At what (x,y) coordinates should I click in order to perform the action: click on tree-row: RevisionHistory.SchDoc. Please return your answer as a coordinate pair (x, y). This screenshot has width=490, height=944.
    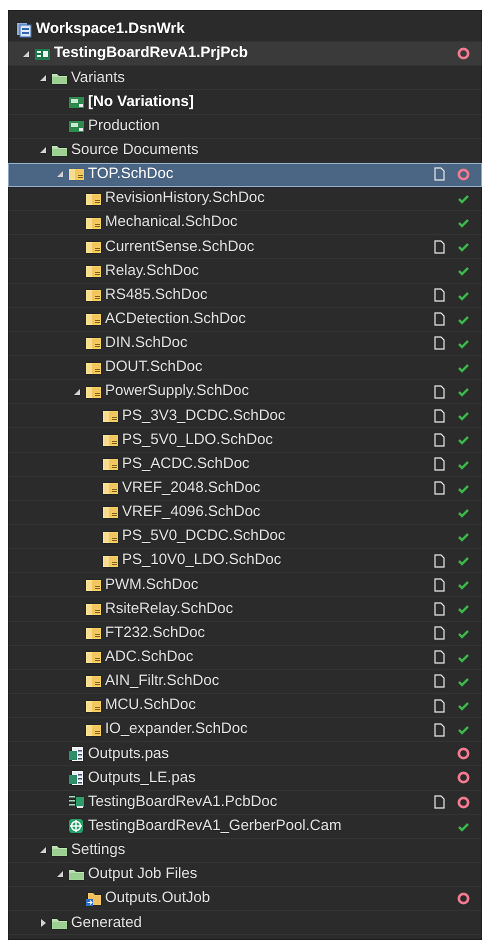
    Looking at the image, I should click on (245, 199).